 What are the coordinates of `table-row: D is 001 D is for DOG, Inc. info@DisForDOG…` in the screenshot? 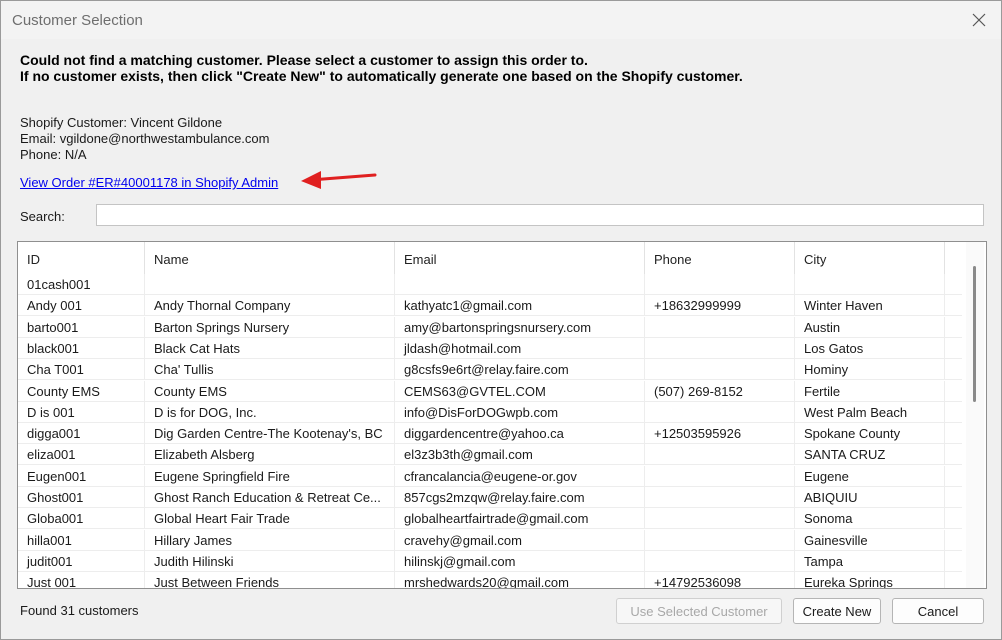 It's located at (490, 412).